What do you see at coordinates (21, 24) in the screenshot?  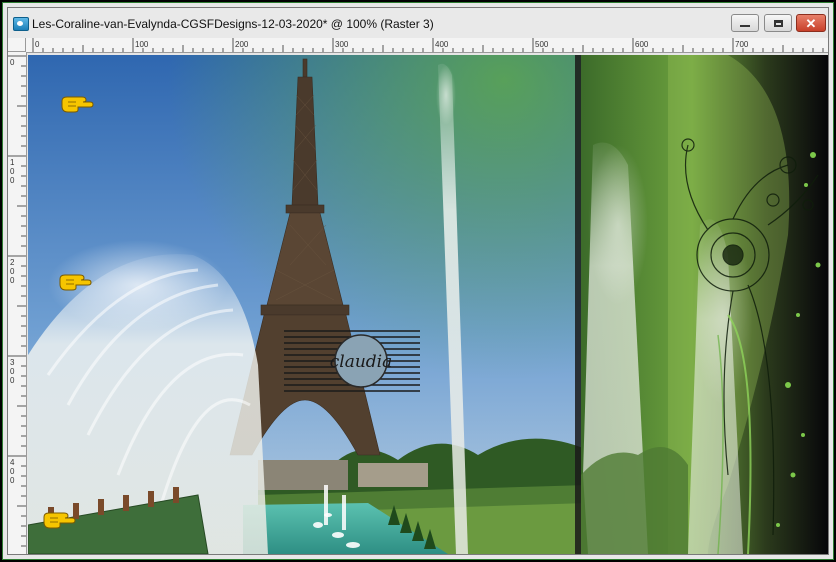 I see `psp-image-icon` at bounding box center [21, 24].